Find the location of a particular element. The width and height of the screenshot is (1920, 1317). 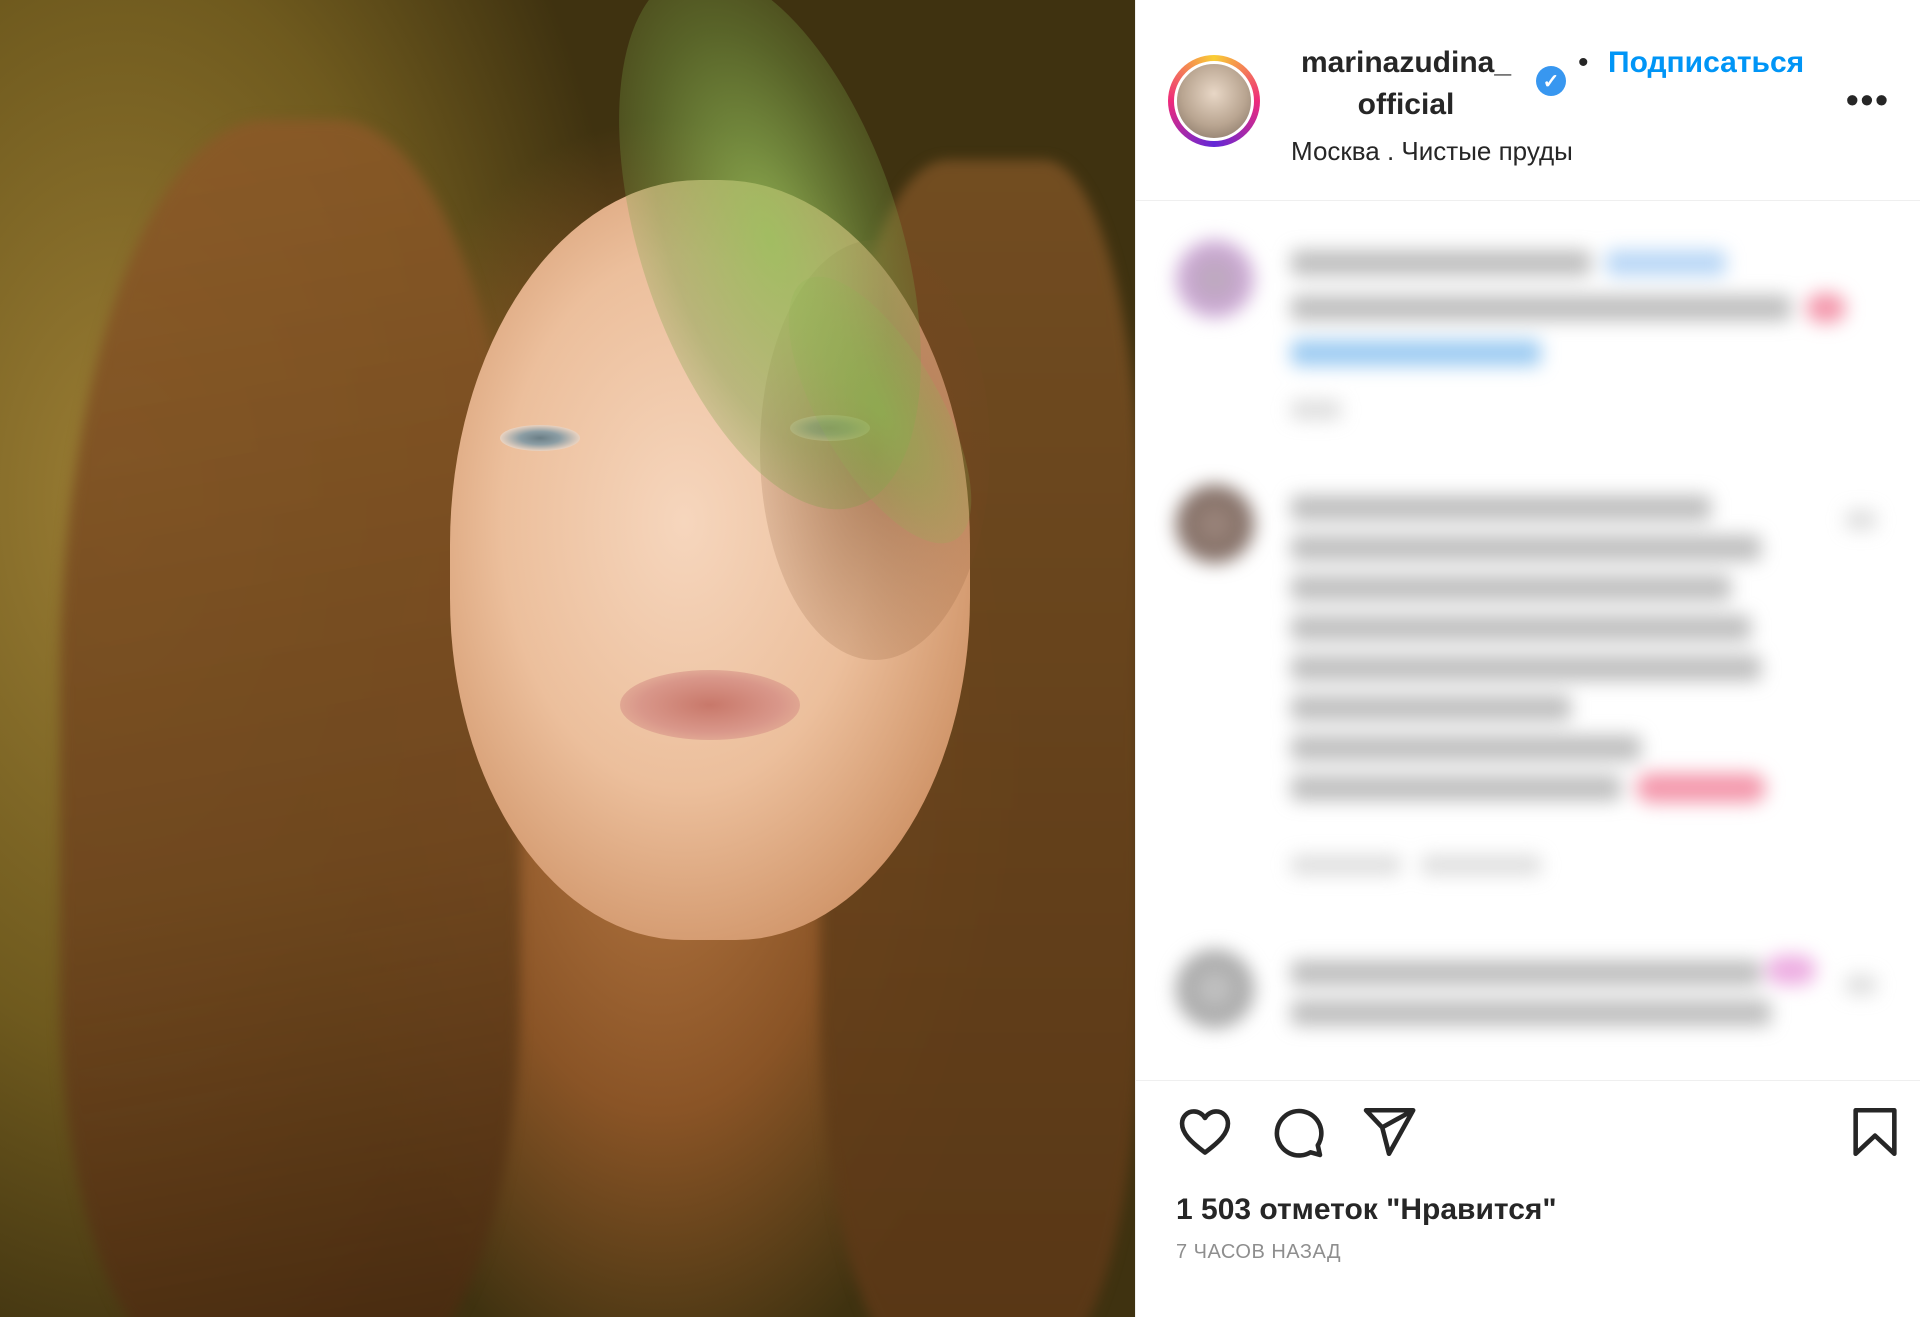

photo-mouth is located at coordinates (710, 705).